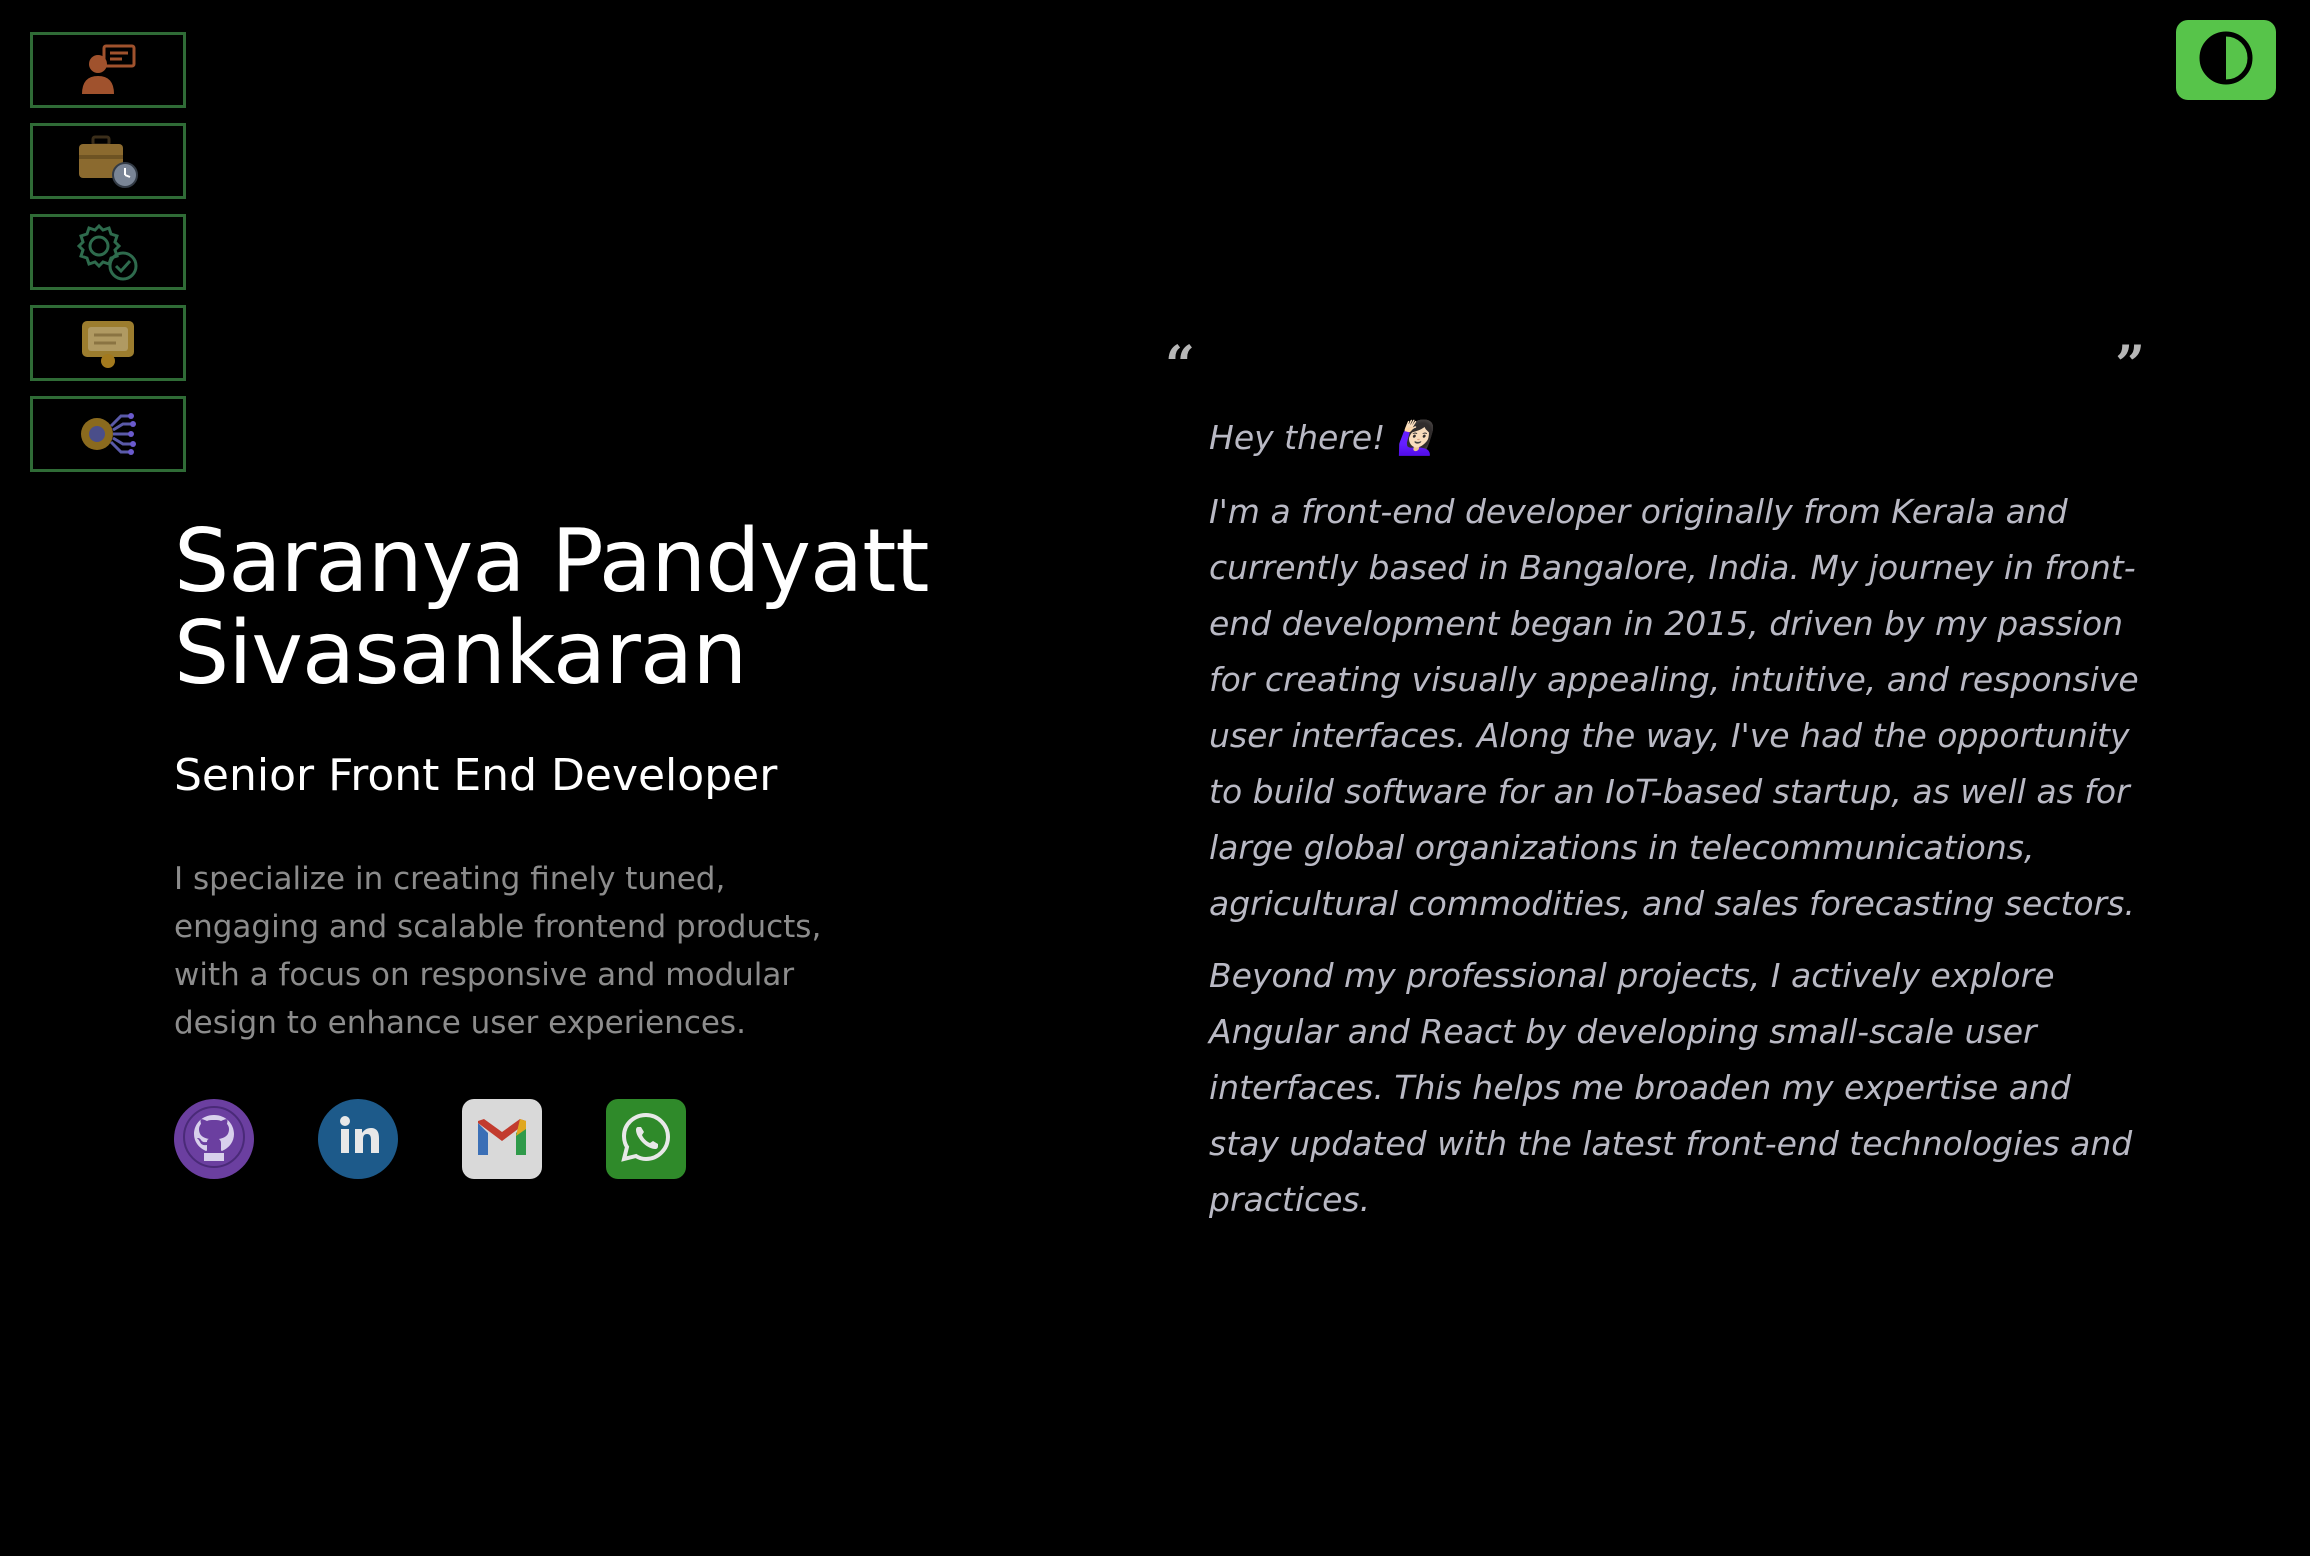 The width and height of the screenshot is (2310, 1556). What do you see at coordinates (460, 653) in the screenshot?
I see `hero-name-line2: Sivasankaran` at bounding box center [460, 653].